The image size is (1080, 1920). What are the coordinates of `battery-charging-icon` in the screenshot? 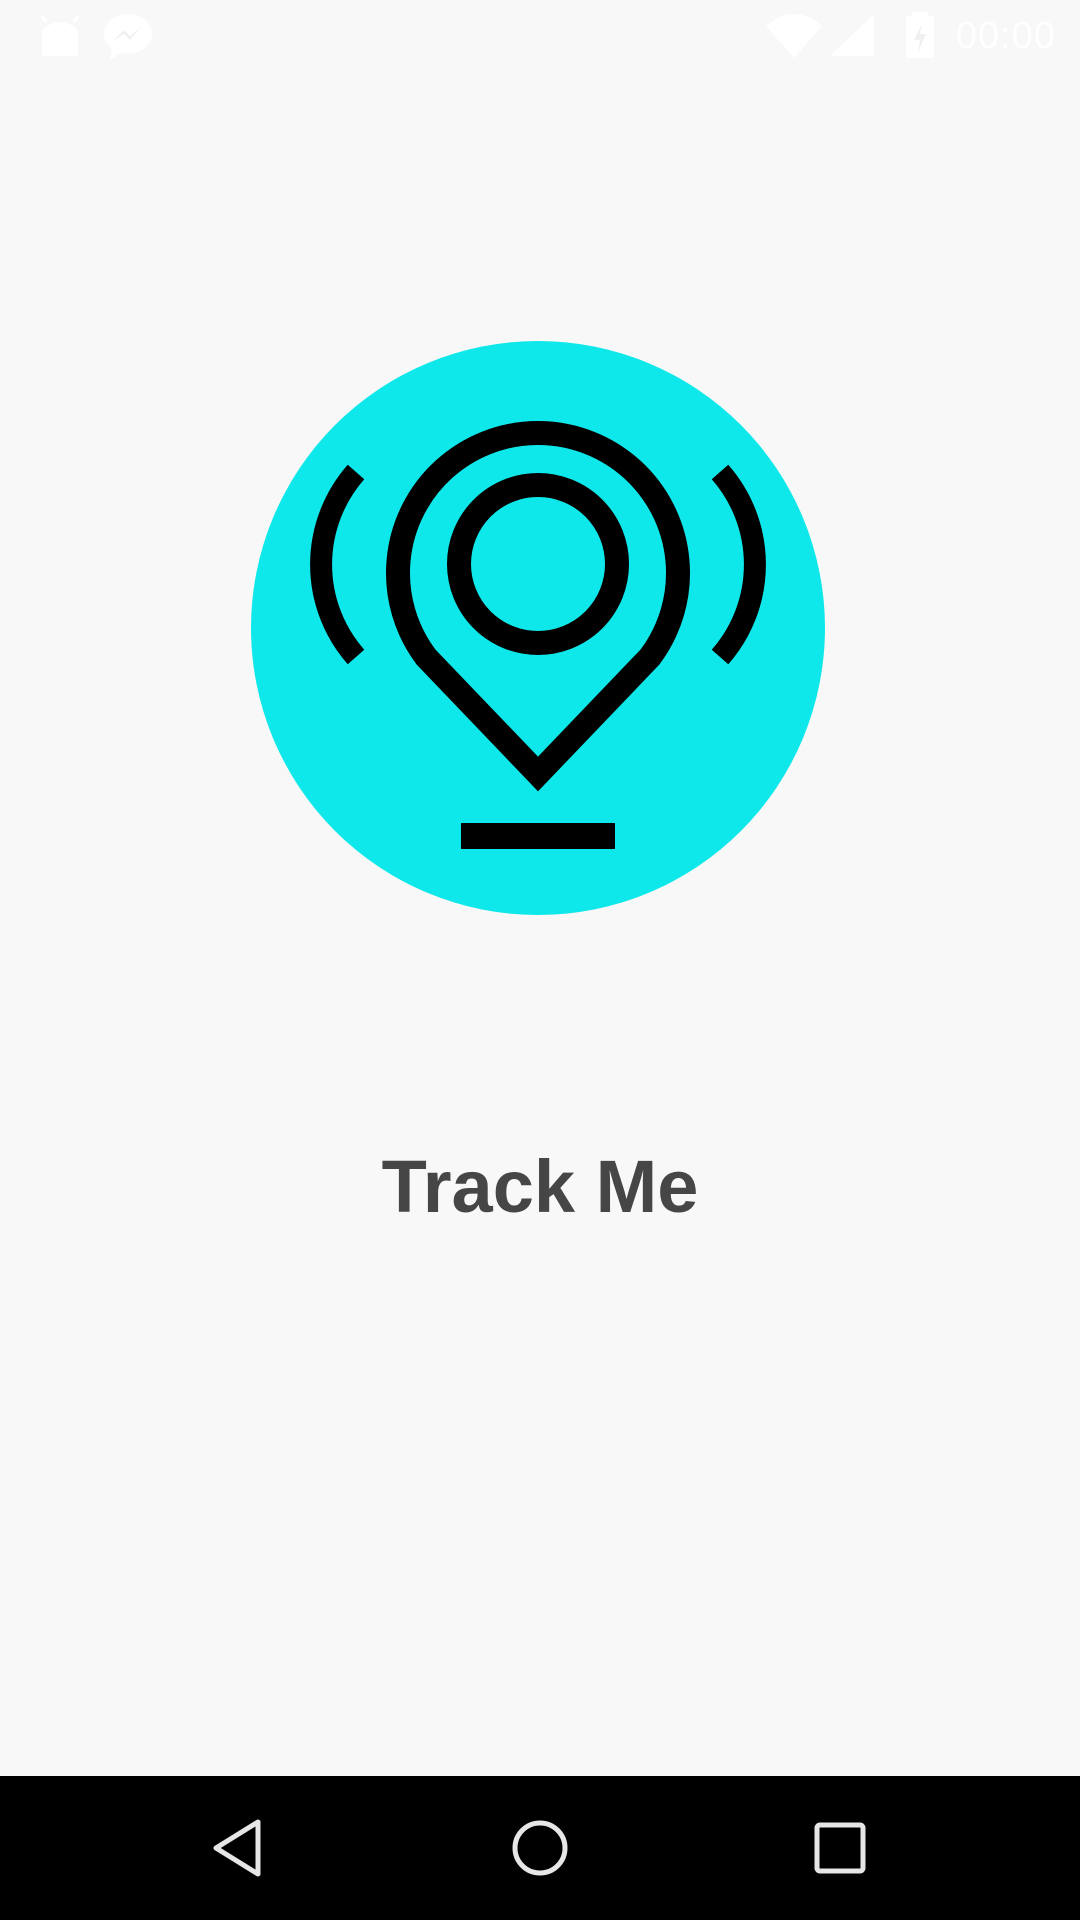 It's located at (920, 35).